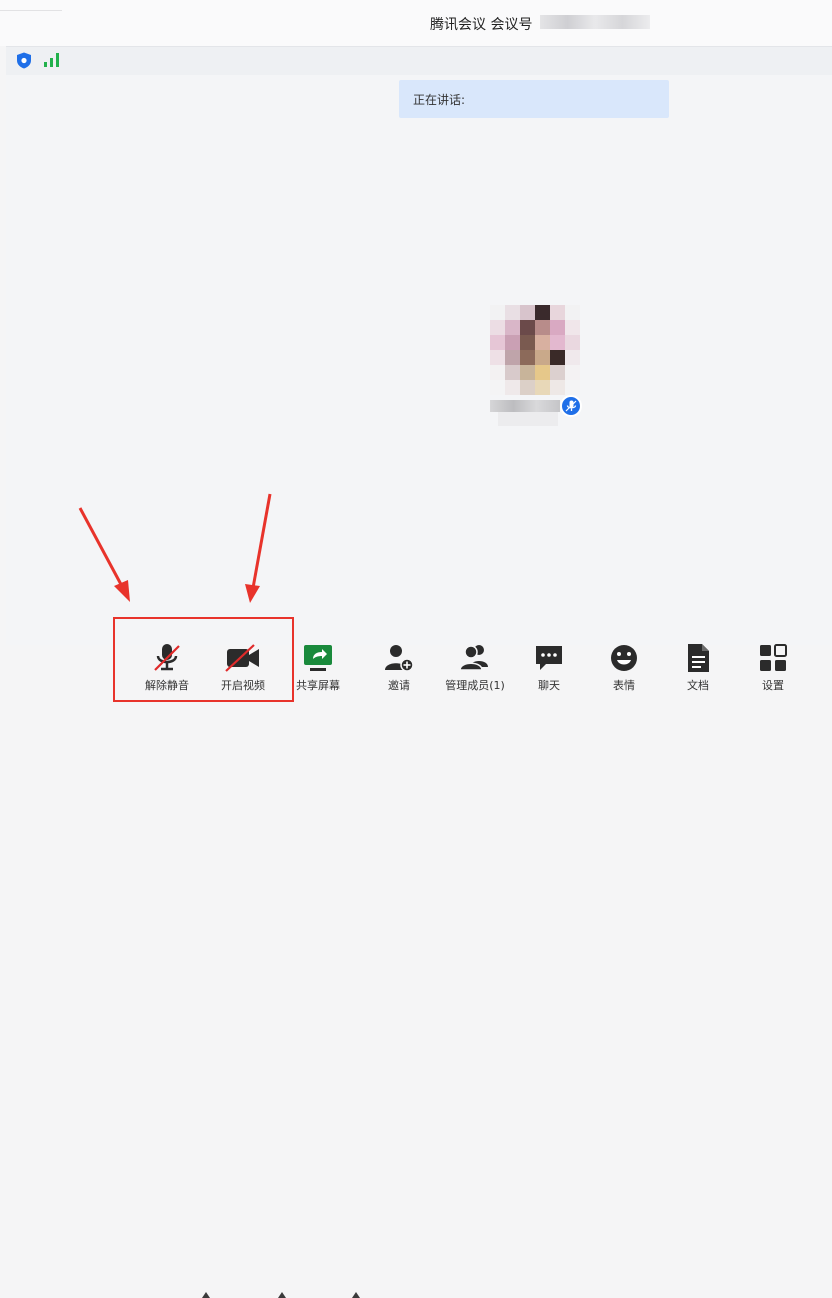 This screenshot has width=832, height=1298. I want to click on invite-button: 邀请, so click(399, 668).